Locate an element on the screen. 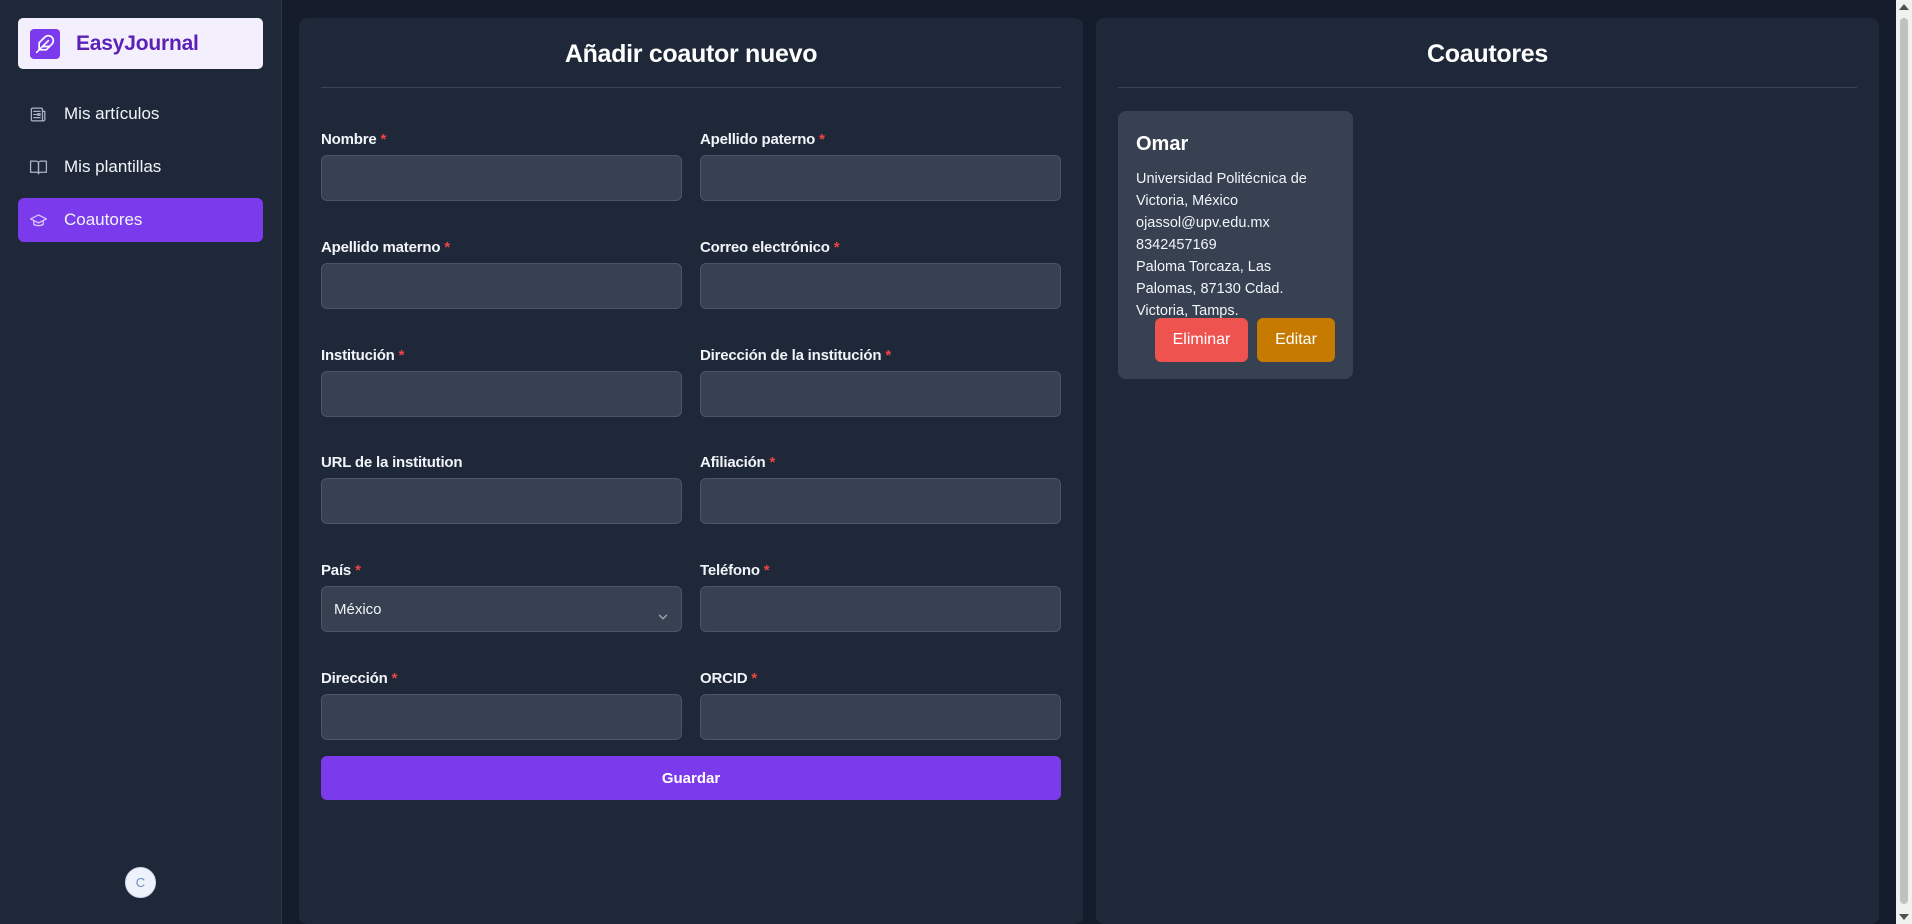 The image size is (1912, 924). field-apellido-materno: Apellido materno * is located at coordinates (501, 274).